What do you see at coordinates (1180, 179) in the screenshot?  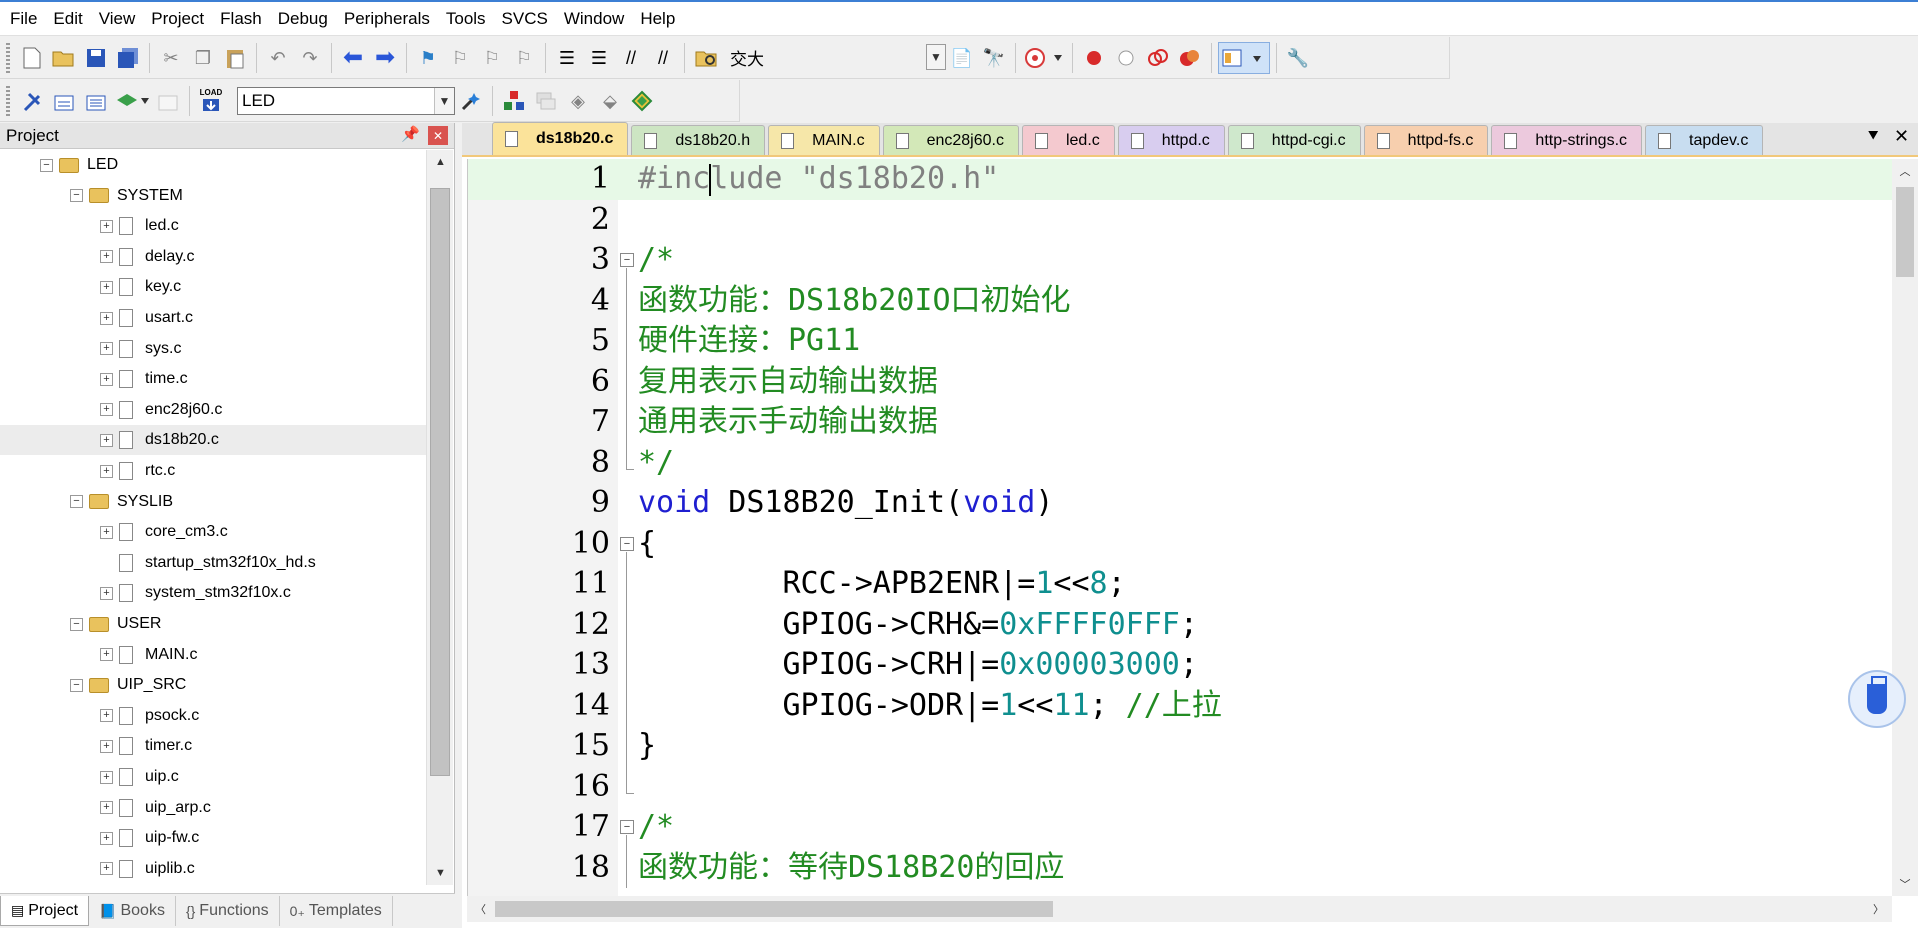 I see `code-line: 1 #include "ds18b20.h"` at bounding box center [1180, 179].